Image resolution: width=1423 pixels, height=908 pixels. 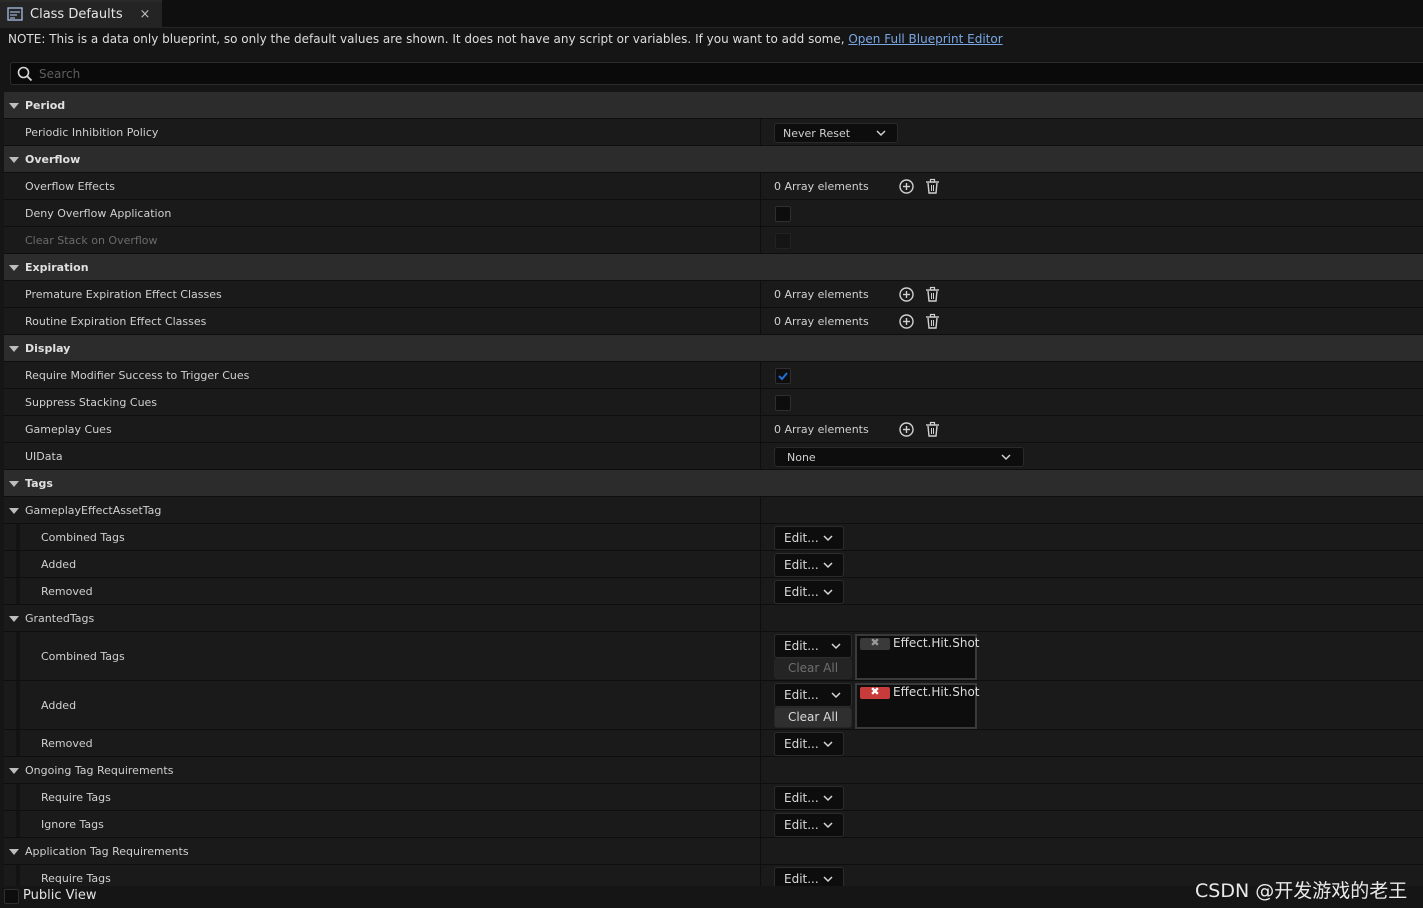 What do you see at coordinates (813, 717) in the screenshot?
I see `clear-all-button: Clear All` at bounding box center [813, 717].